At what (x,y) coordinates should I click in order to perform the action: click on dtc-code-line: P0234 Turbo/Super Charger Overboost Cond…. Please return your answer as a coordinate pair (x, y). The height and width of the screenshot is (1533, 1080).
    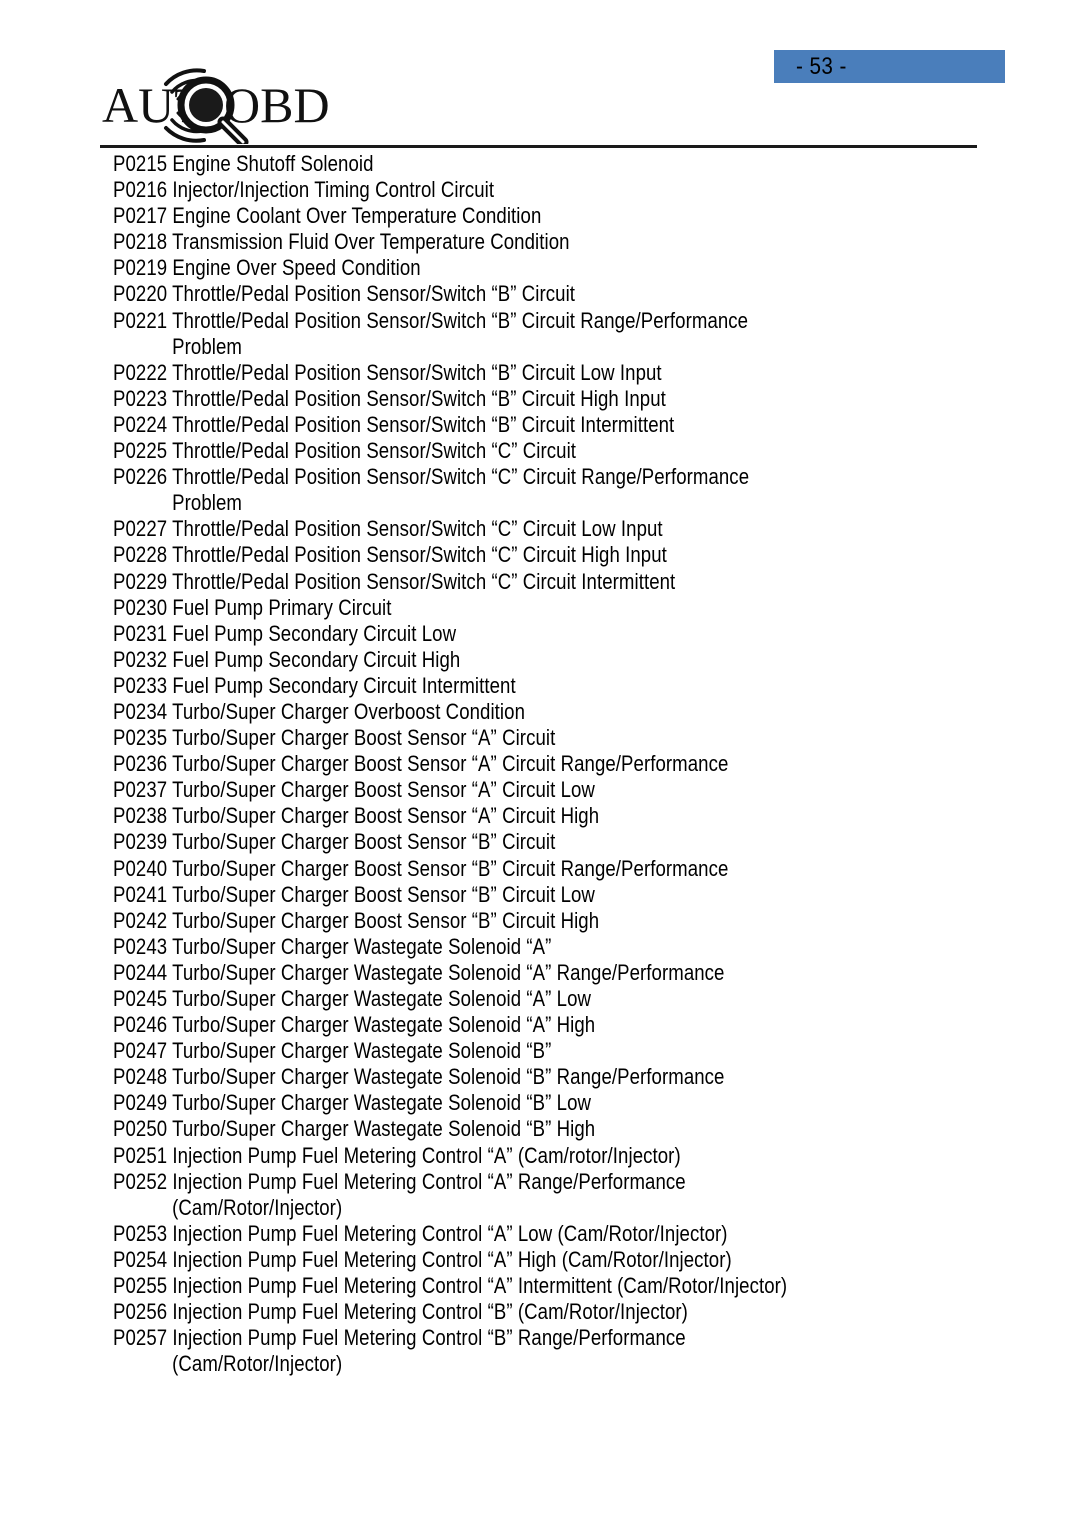
    Looking at the image, I should click on (319, 711).